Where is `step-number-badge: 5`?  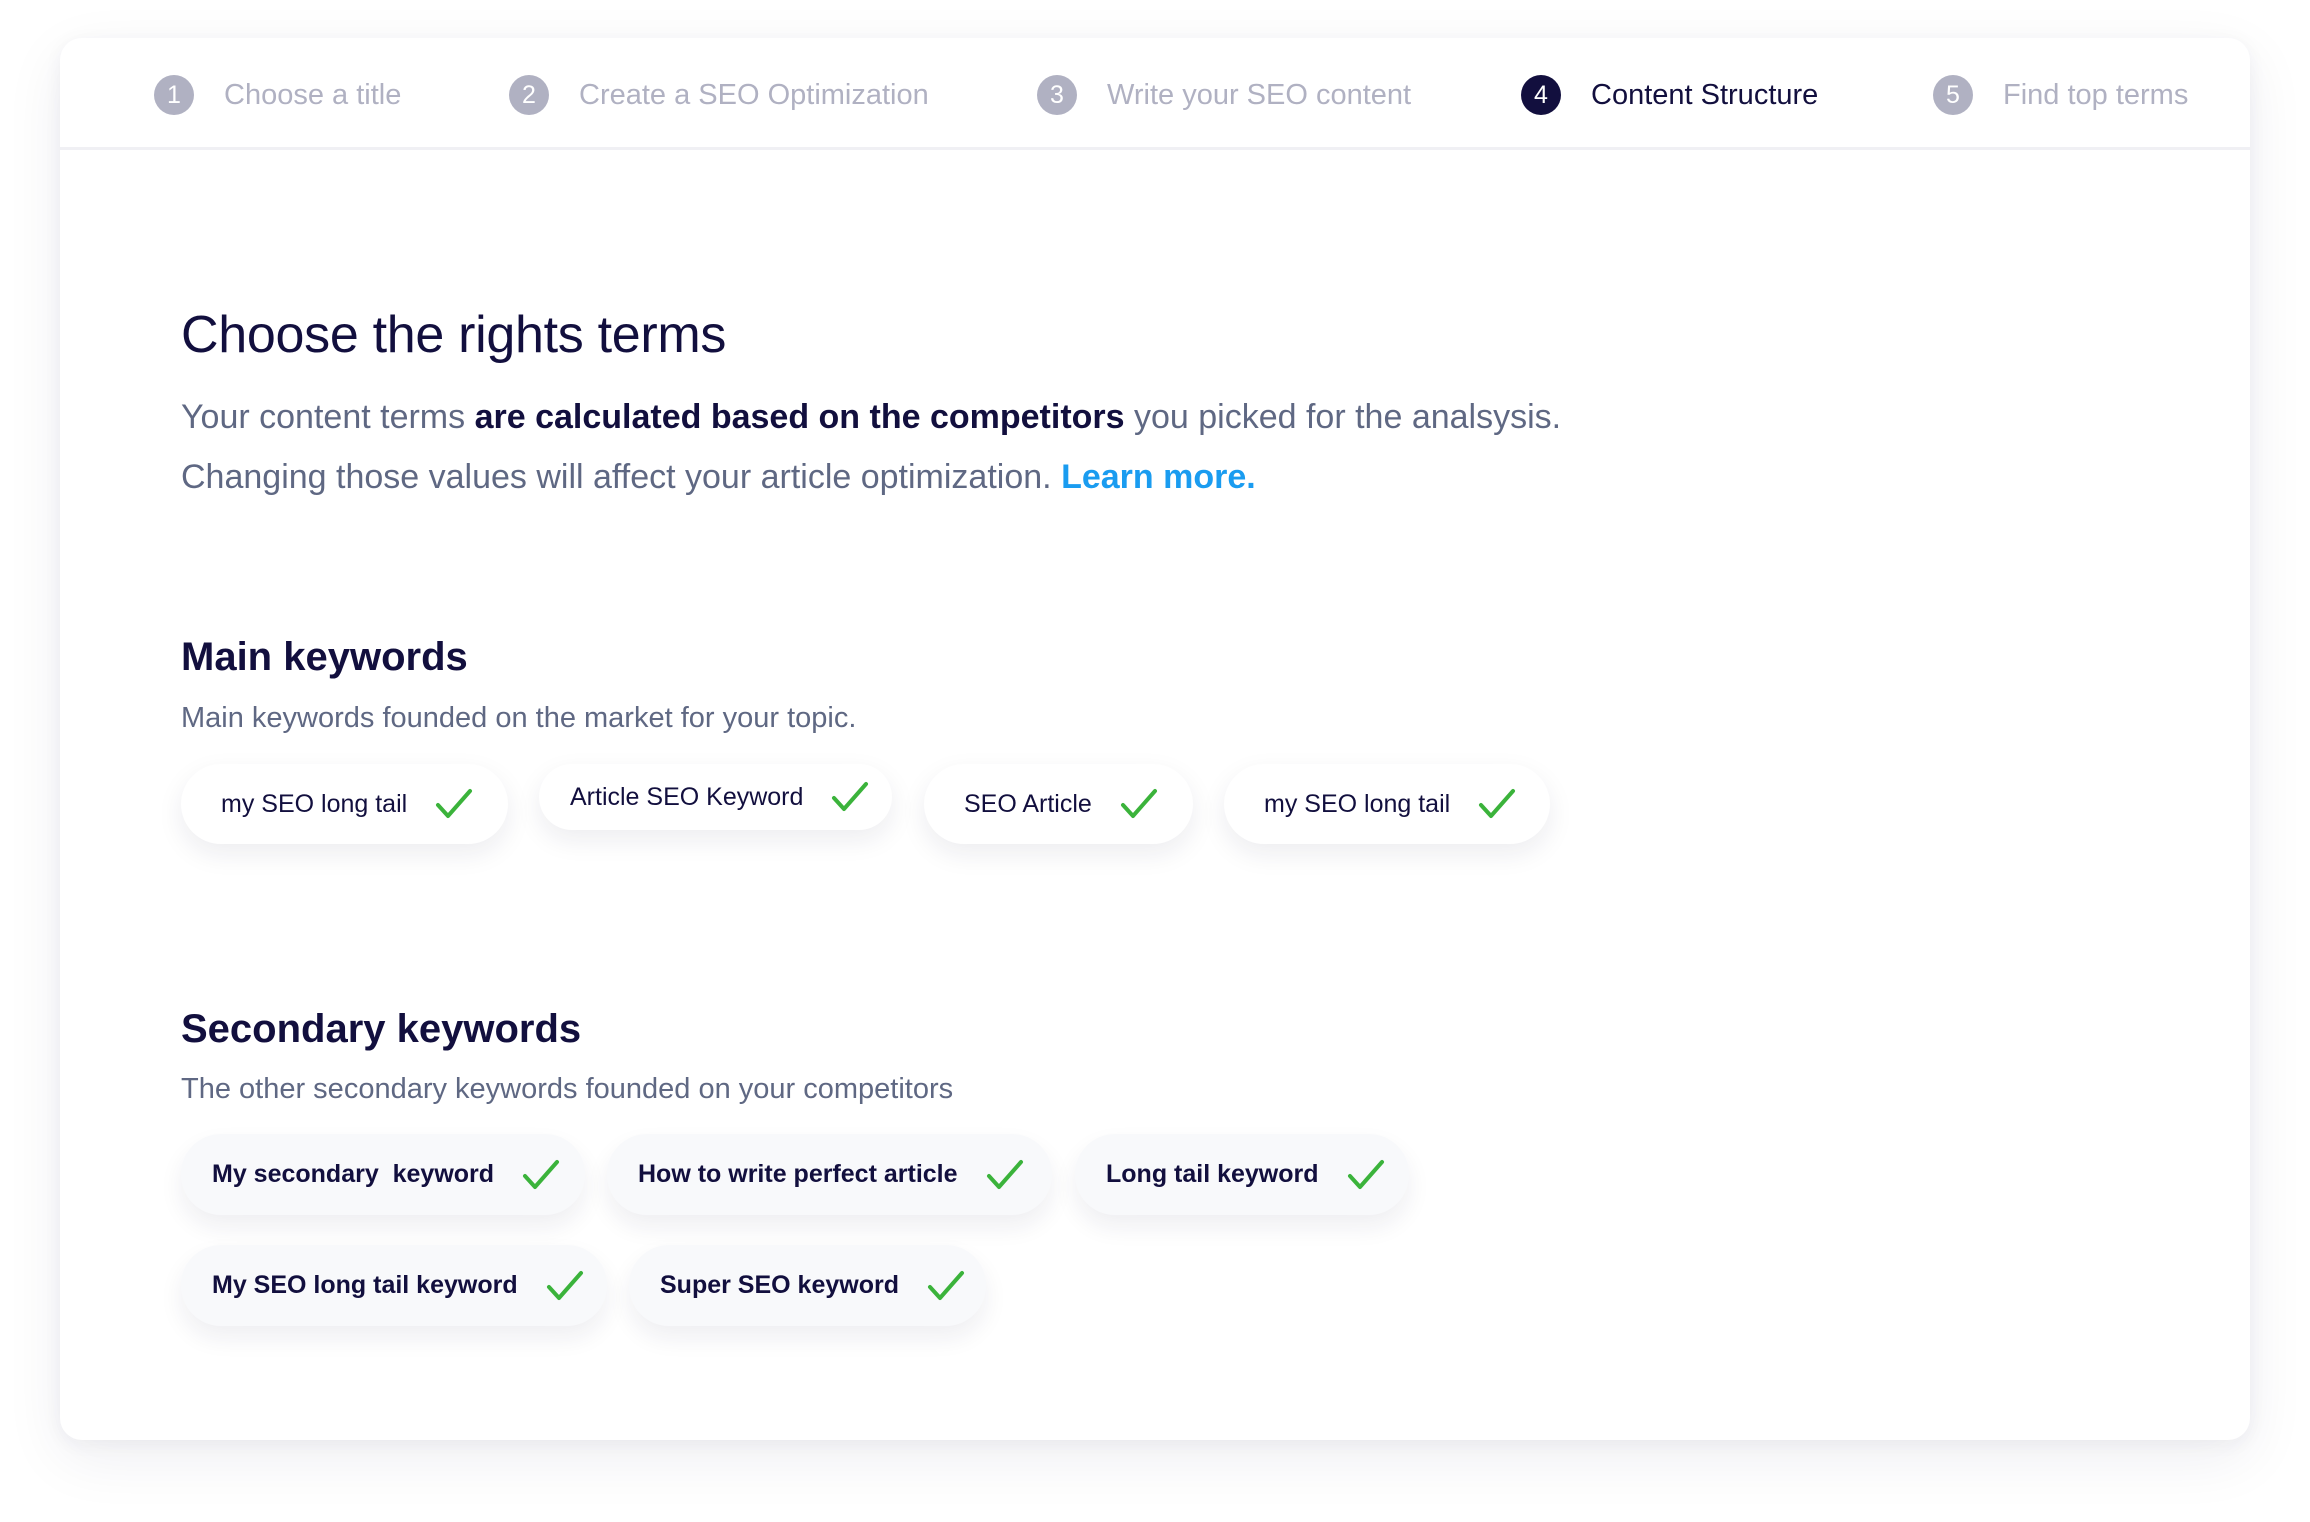
step-number-badge: 5 is located at coordinates (1953, 95).